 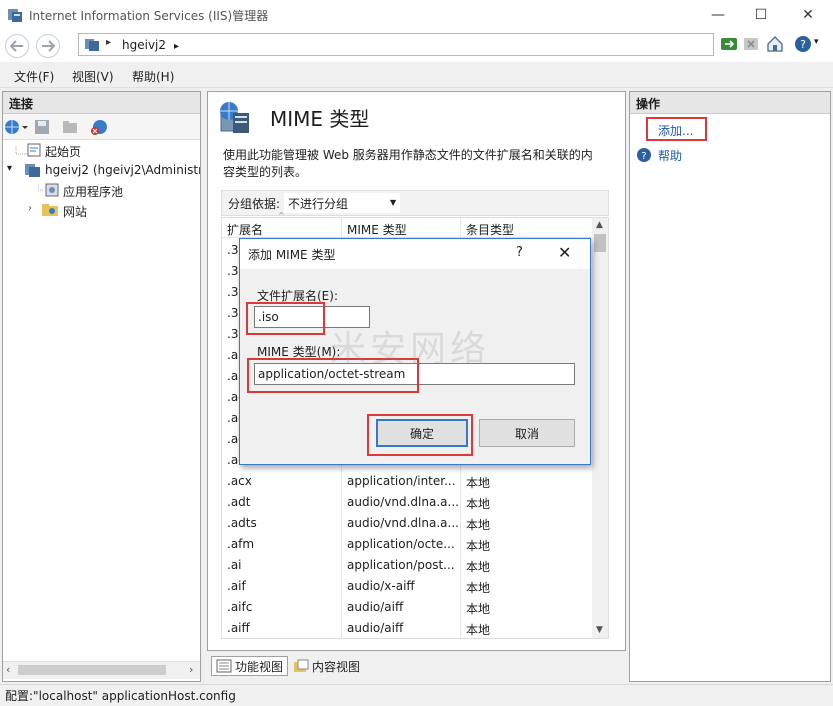 I want to click on close-window-button: ✕, so click(x=808, y=15).